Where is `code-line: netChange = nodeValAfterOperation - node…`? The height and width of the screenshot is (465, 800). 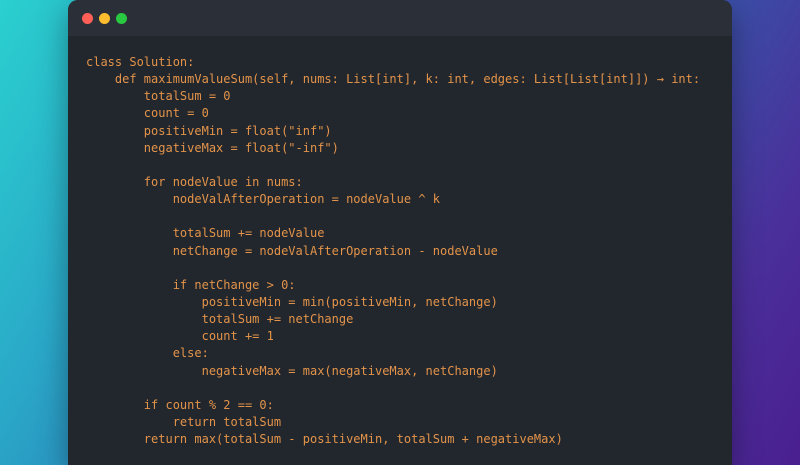 code-line: netChange = nodeValAfterOperation - node… is located at coordinates (292, 250).